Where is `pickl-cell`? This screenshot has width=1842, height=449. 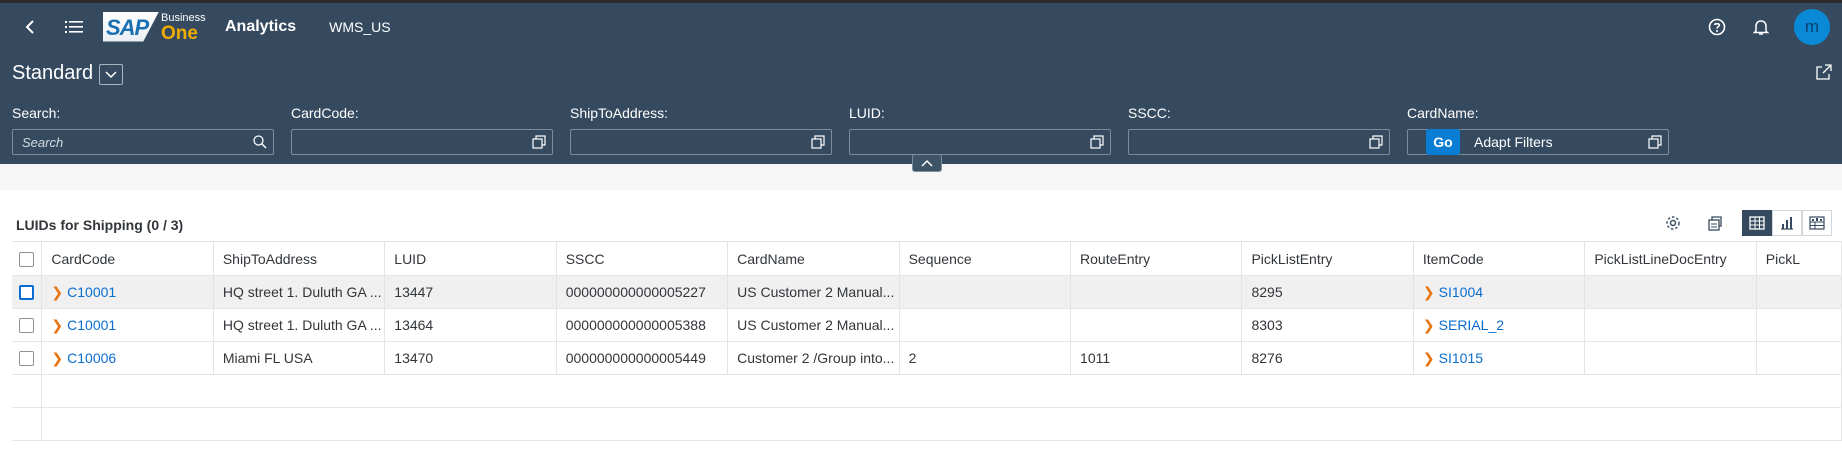
pickl-cell is located at coordinates (1799, 358).